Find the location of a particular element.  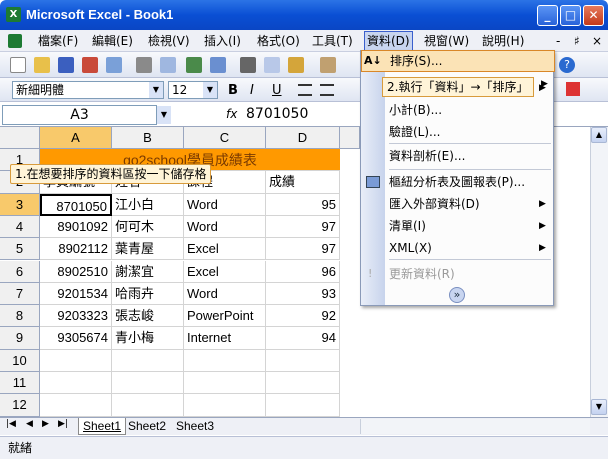

row-header: 3 is located at coordinates (20, 204).